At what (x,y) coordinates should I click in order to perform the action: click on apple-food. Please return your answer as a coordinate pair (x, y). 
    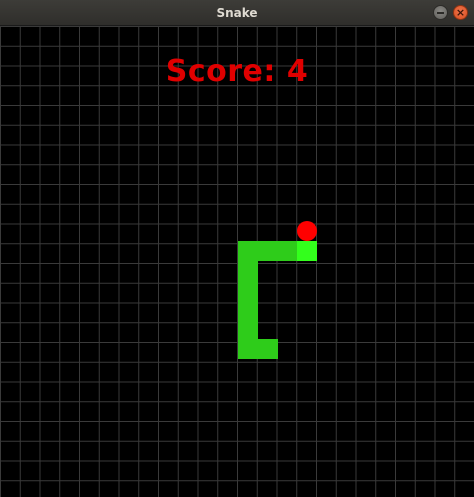
    Looking at the image, I should click on (307, 231).